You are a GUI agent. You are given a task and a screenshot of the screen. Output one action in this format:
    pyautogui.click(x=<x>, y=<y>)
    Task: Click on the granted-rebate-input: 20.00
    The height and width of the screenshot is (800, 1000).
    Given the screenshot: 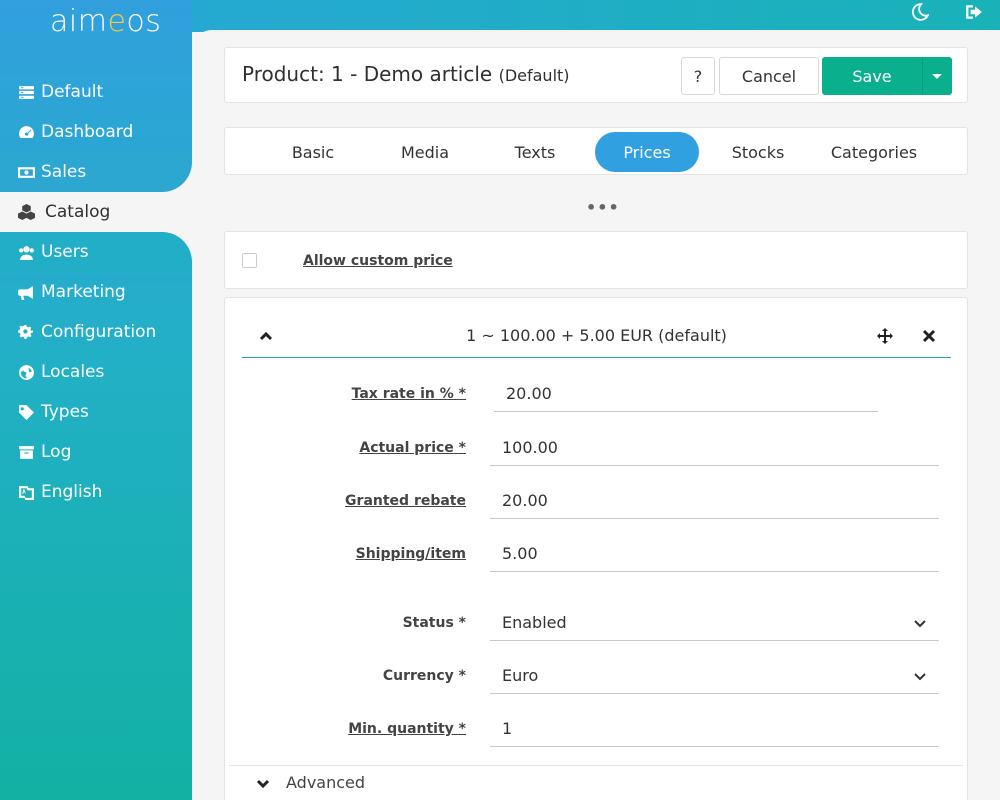 What is the action you would take?
    pyautogui.click(x=714, y=501)
    